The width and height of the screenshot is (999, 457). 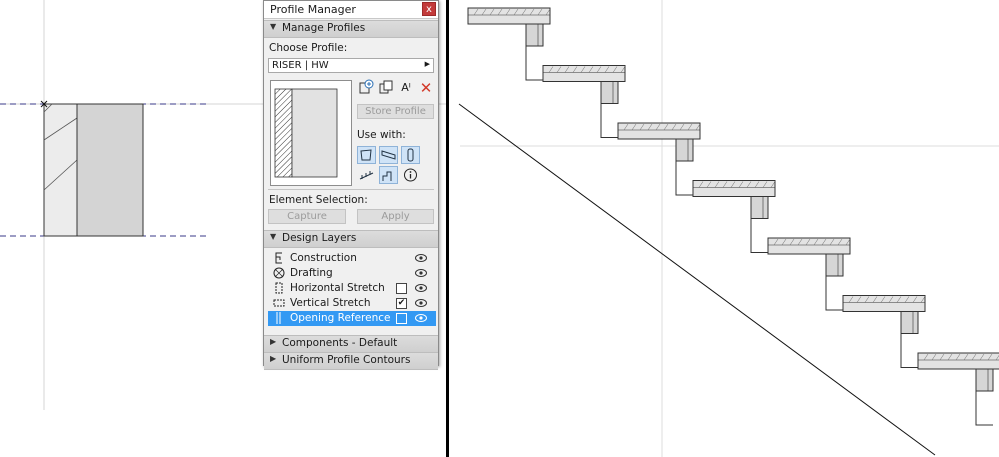 I want to click on layer-row-opening-reference: Opening Reference, so click(x=352, y=318).